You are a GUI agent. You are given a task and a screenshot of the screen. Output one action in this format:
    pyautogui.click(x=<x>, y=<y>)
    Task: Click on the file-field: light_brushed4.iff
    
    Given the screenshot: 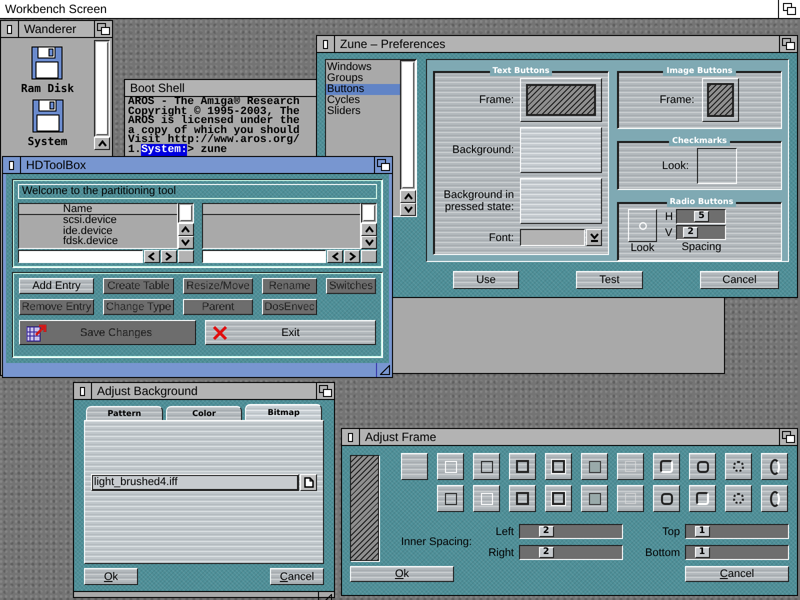 What is the action you would take?
    pyautogui.click(x=195, y=482)
    